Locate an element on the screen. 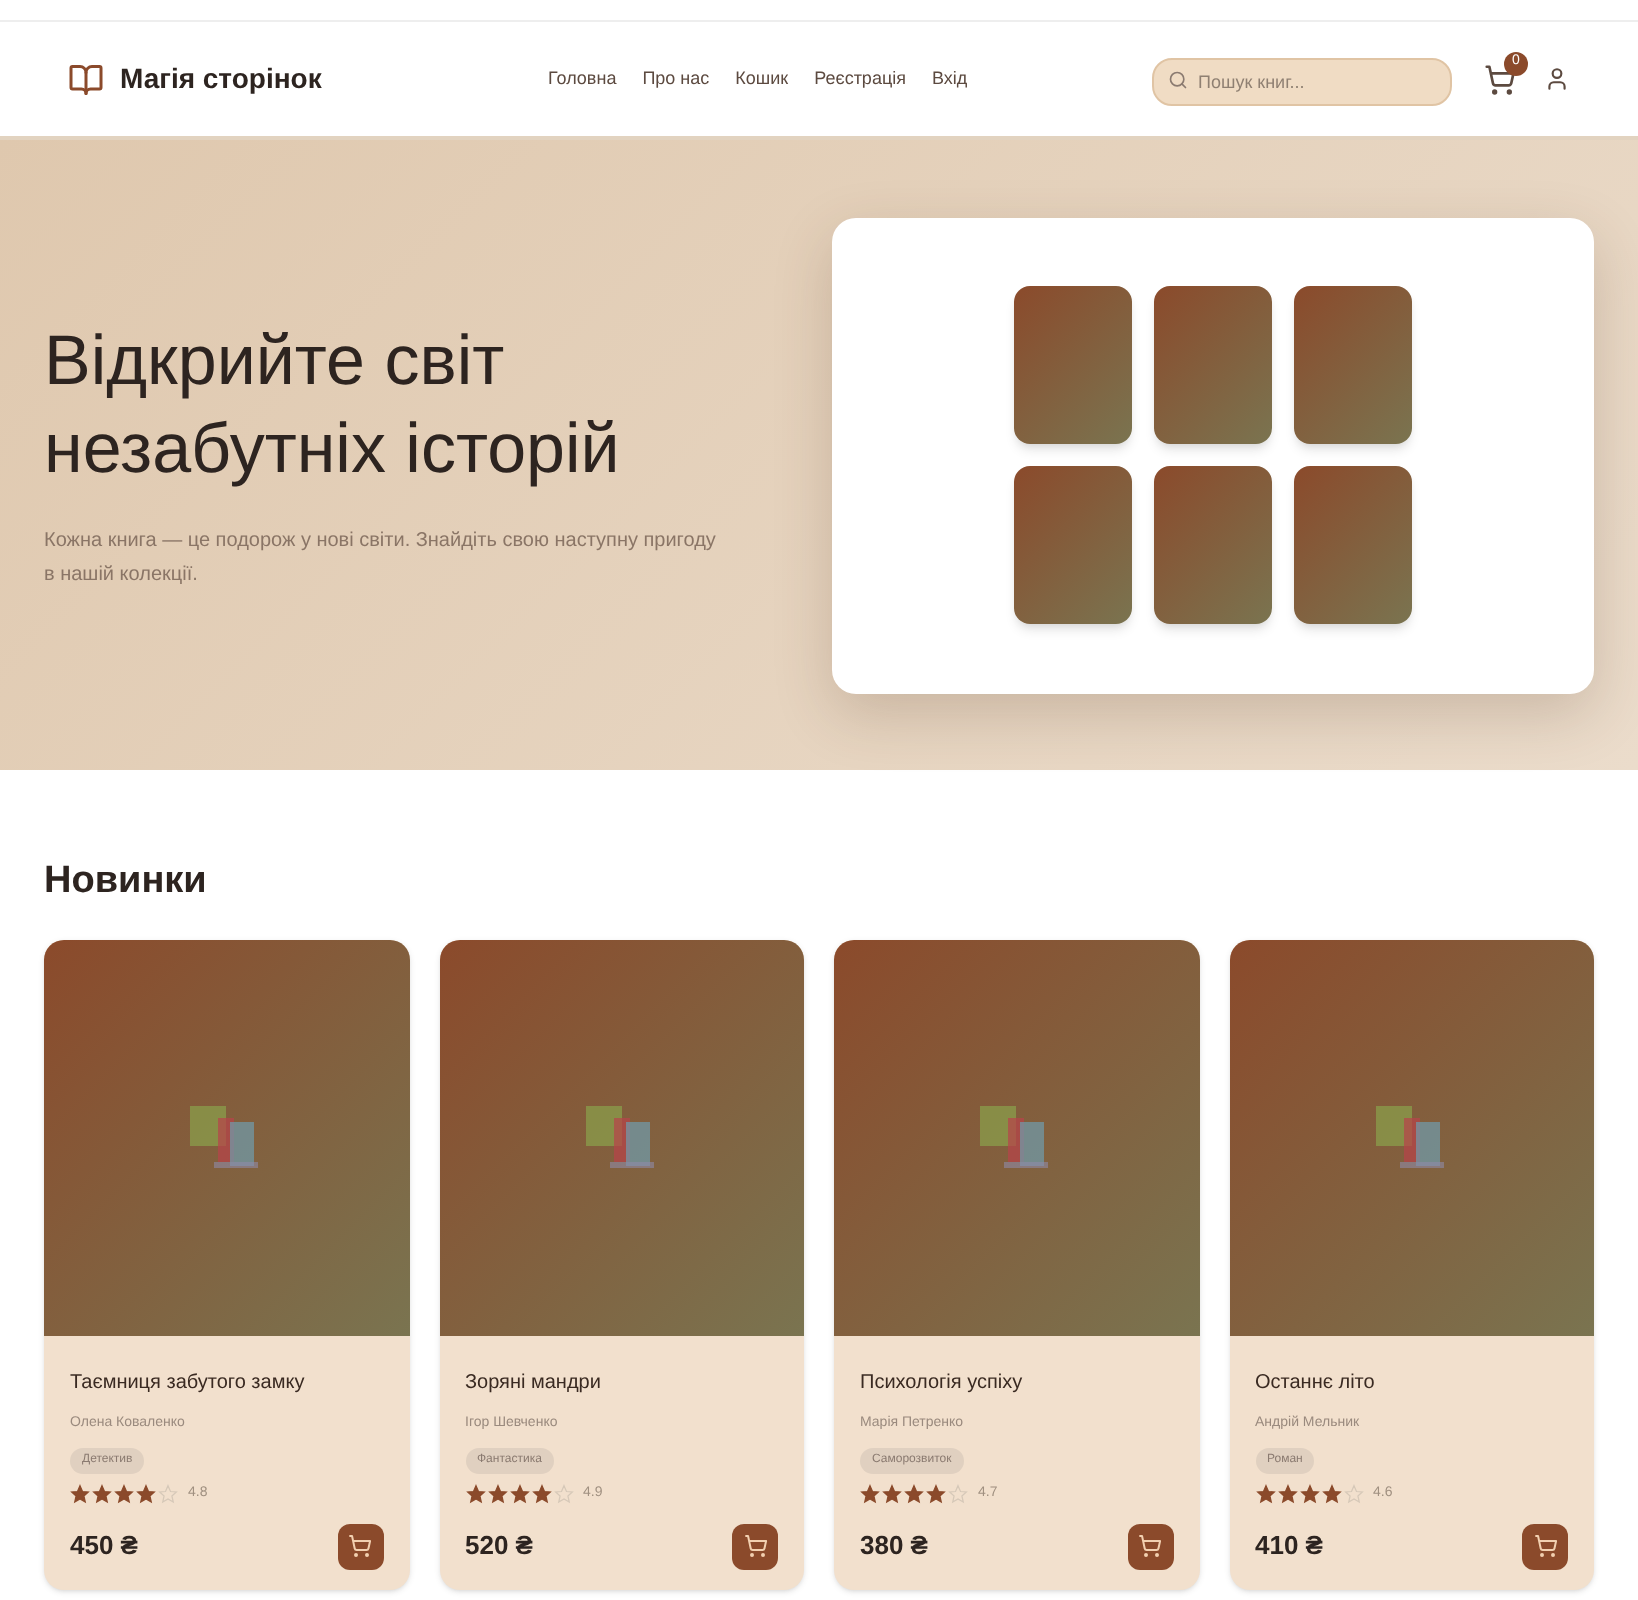 The height and width of the screenshot is (1600, 1638). hero-subtitle: Кожна книга — це подорож у нові світи. Знайдіть свою наступну пригоду в нашій колекції. is located at coordinates (381, 559).